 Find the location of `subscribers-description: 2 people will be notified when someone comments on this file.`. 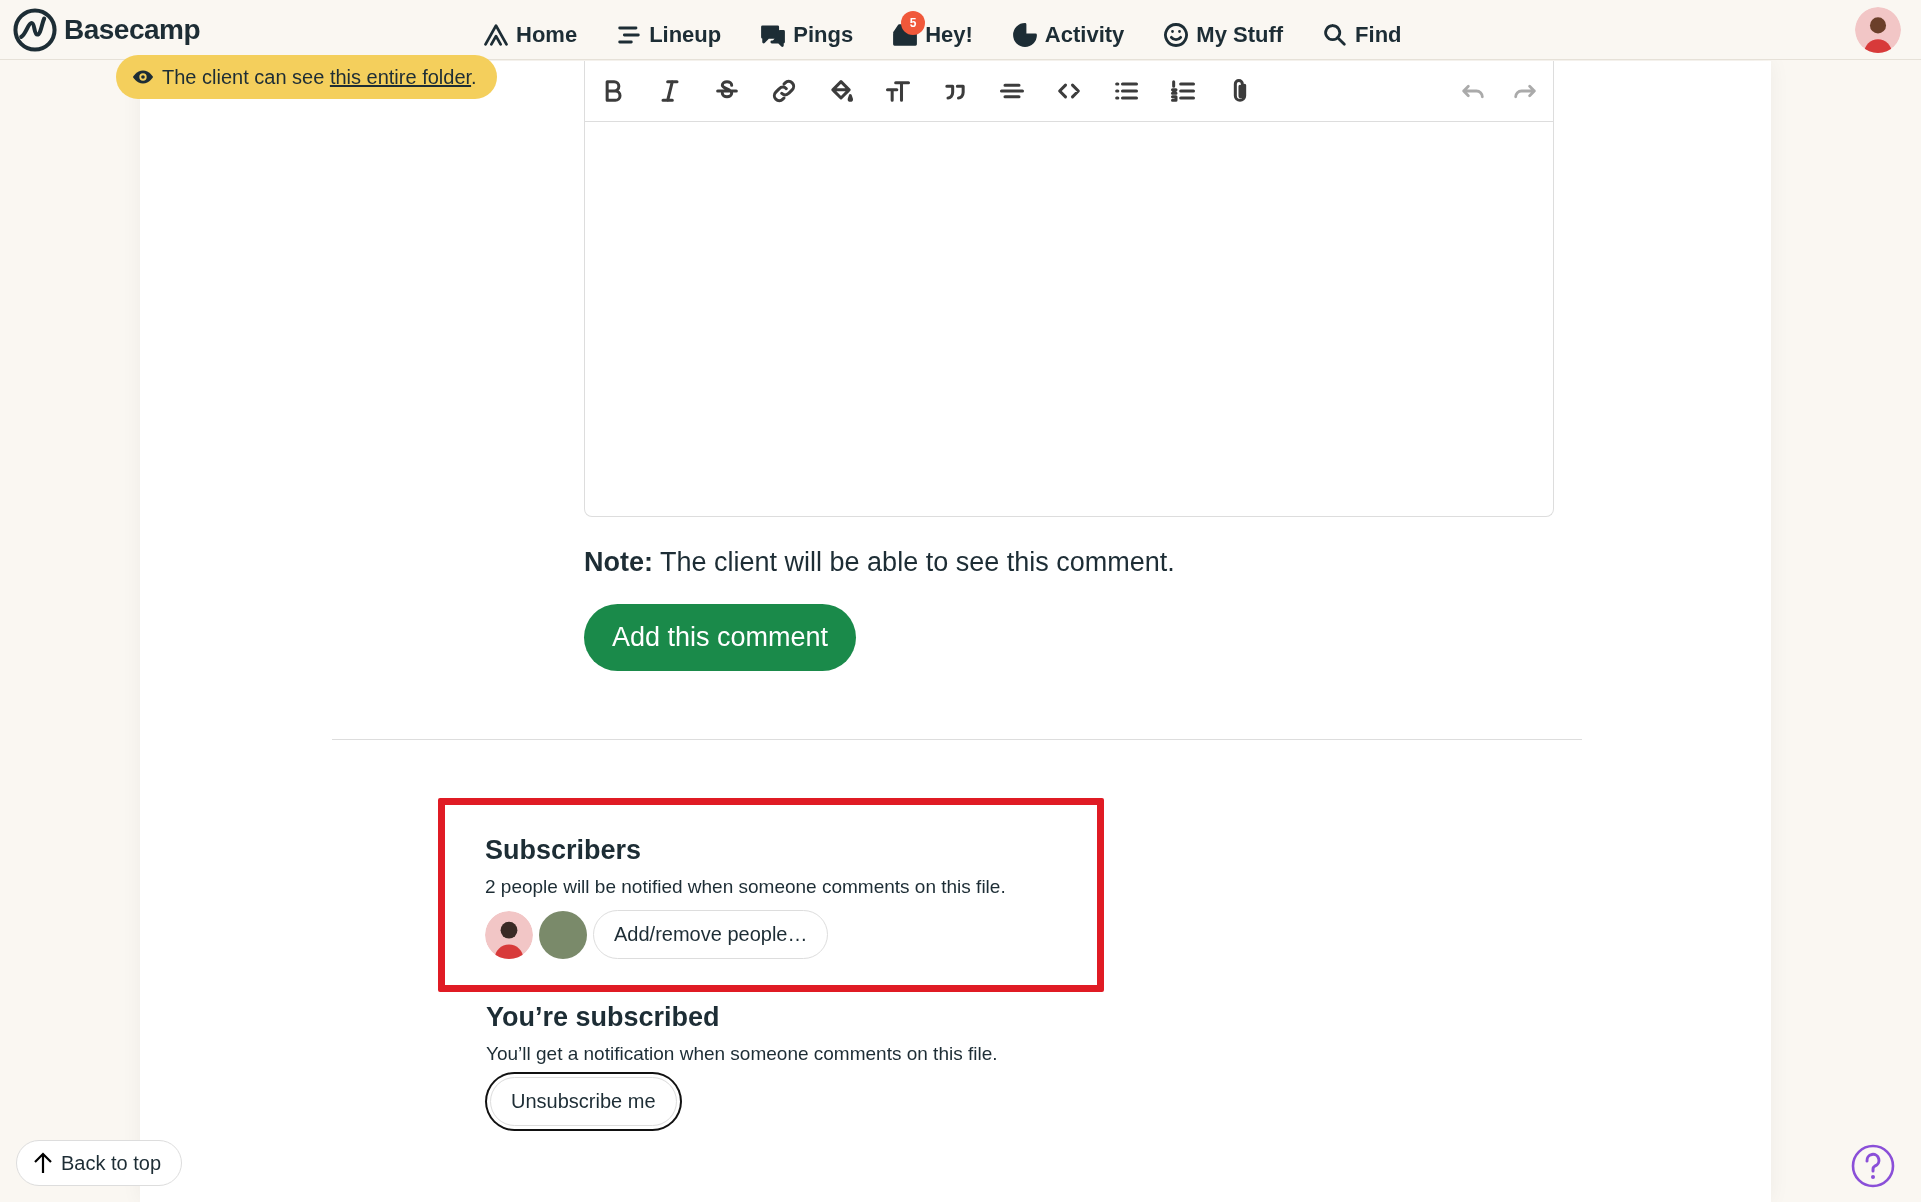

subscribers-description: 2 people will be notified when someone comments on this file. is located at coordinates (746, 887).